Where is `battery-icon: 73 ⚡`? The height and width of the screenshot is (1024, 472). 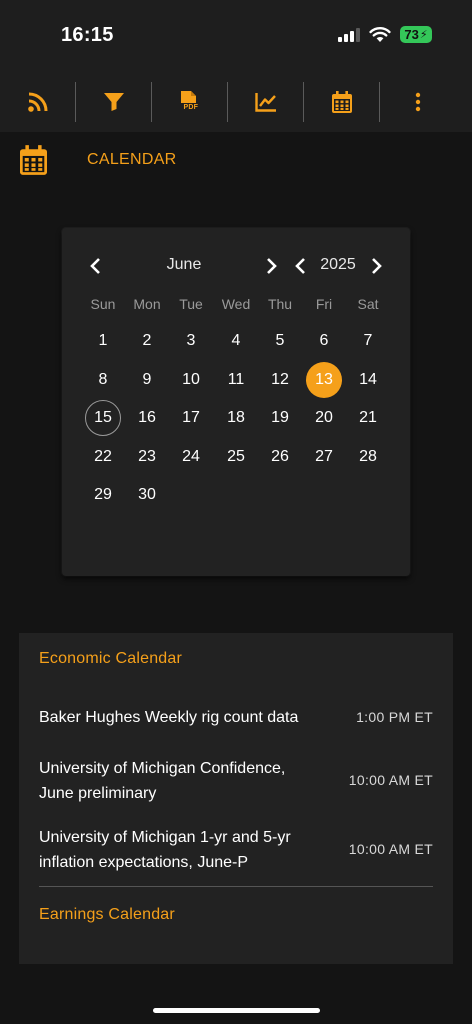 battery-icon: 73 ⚡ is located at coordinates (416, 34).